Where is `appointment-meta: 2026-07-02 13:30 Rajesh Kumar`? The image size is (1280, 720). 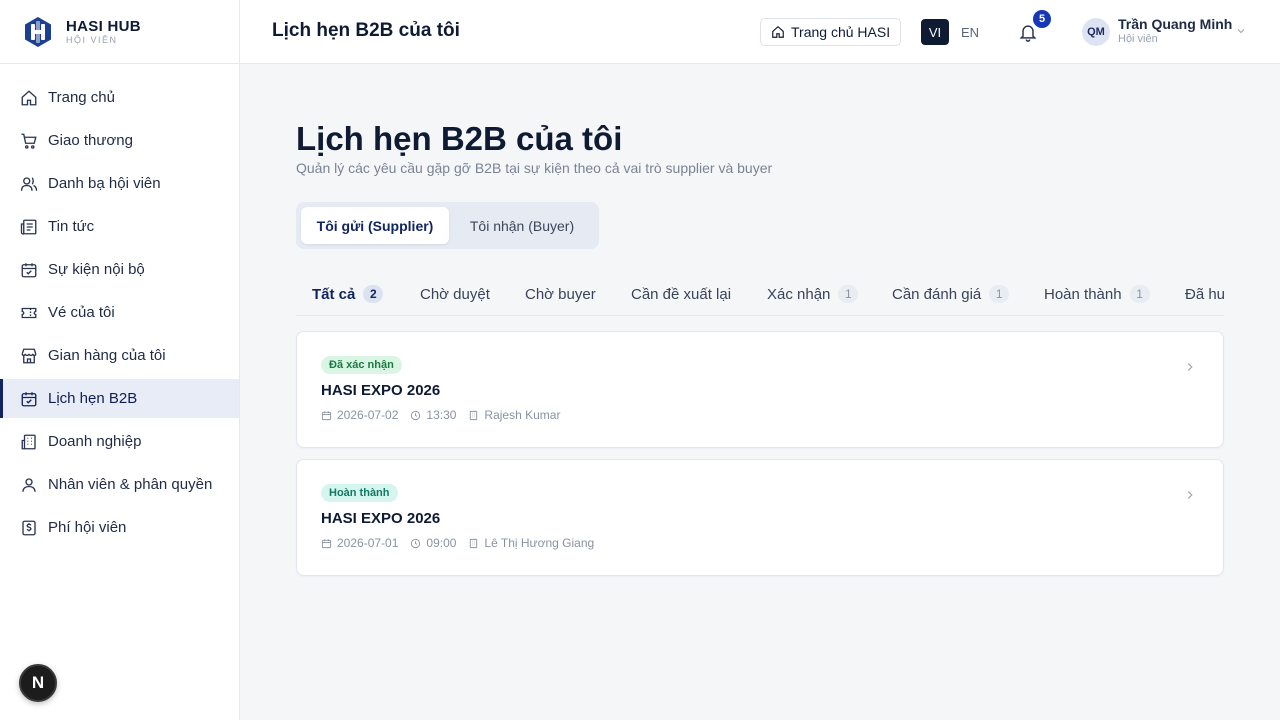 appointment-meta: 2026-07-02 13:30 Rajesh Kumar is located at coordinates (446, 415).